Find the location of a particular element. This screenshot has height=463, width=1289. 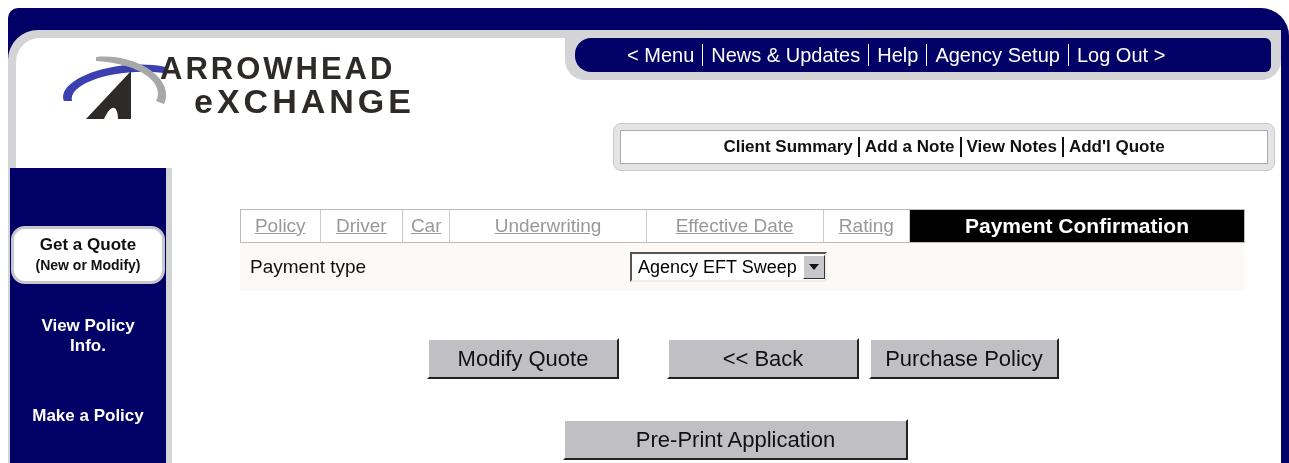

client-nav-link: Add a Note is located at coordinates (908, 147).